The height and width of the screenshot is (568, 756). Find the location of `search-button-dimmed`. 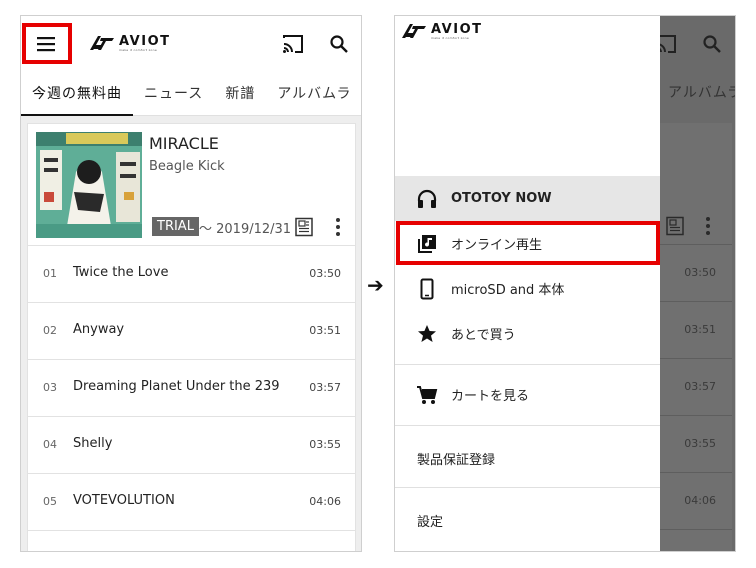

search-button-dimmed is located at coordinates (712, 44).